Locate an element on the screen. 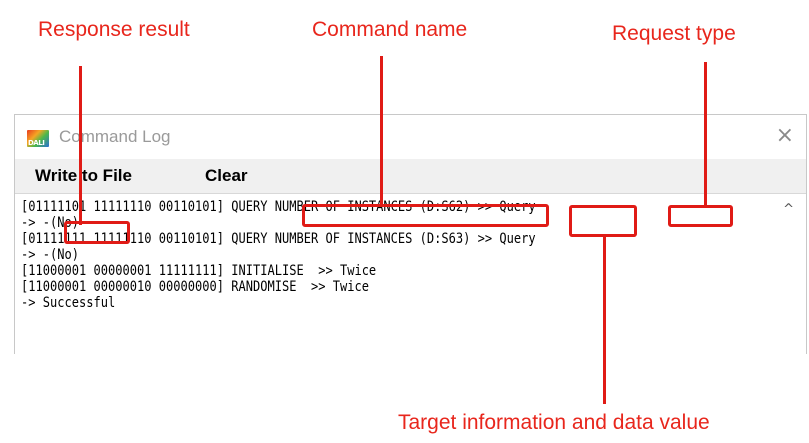 This screenshot has height=443, width=809. title-bar: DALI Command Log × is located at coordinates (410, 137).